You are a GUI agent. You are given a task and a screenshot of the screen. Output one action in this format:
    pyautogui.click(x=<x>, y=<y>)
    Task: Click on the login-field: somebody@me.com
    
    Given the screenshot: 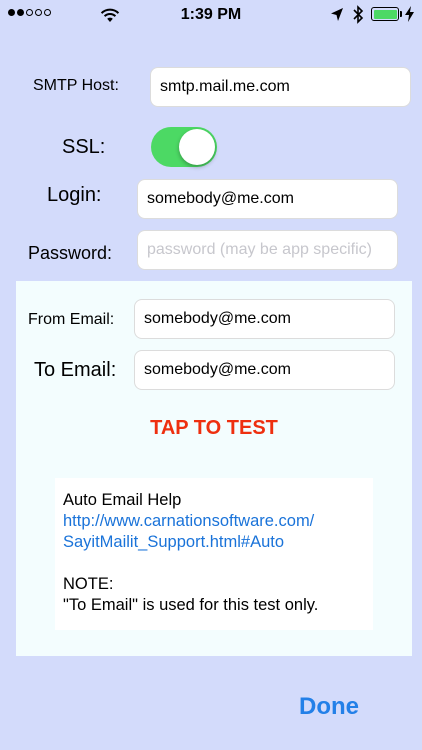 What is the action you would take?
    pyautogui.click(x=267, y=199)
    